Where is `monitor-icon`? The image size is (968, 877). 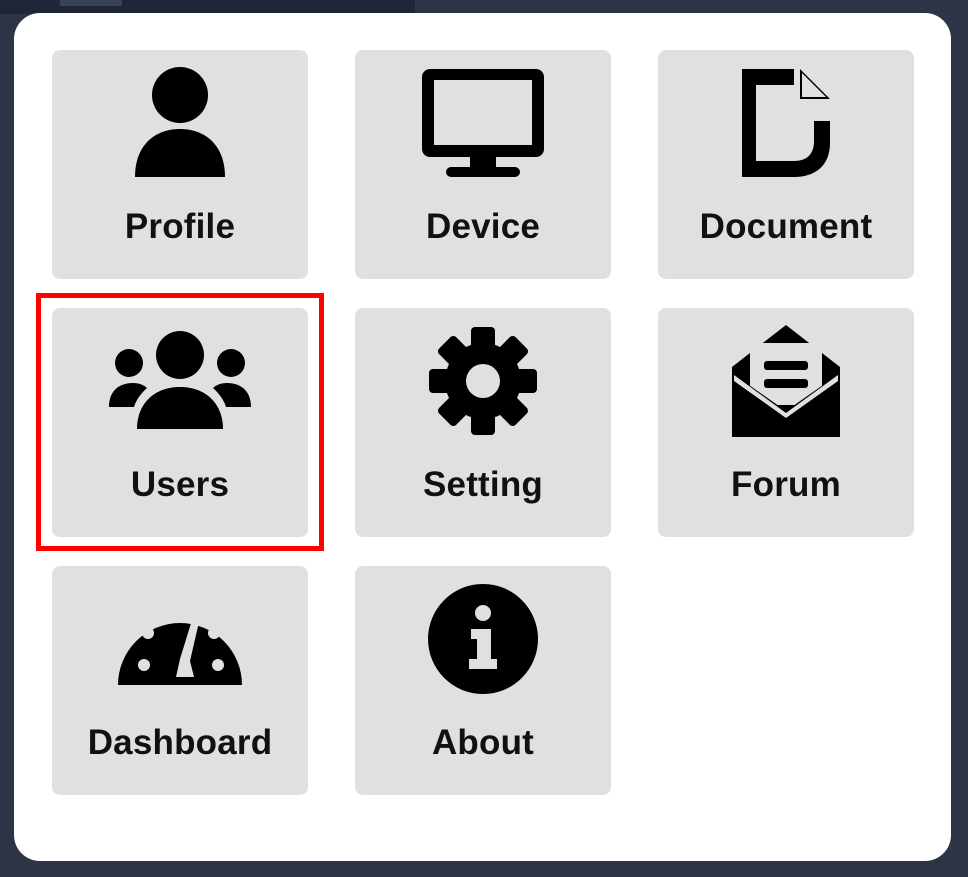 monitor-icon is located at coordinates (483, 123).